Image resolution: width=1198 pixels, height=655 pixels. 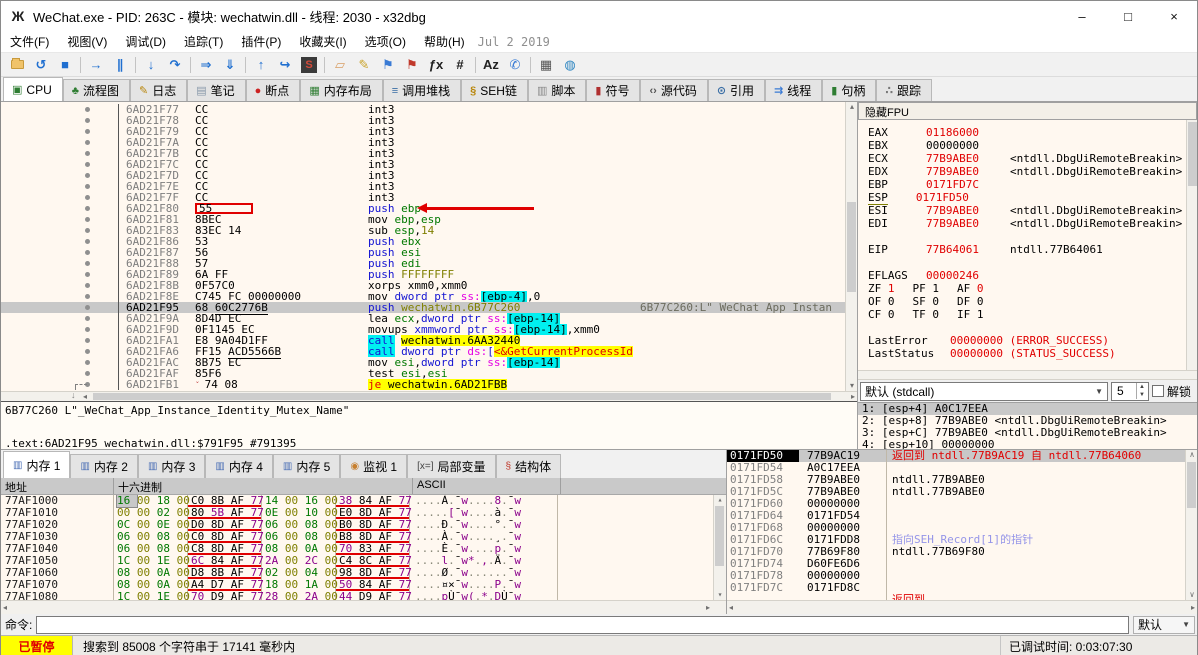 I want to click on tab-流程图: ♣ 流程图, so click(x=96, y=90).